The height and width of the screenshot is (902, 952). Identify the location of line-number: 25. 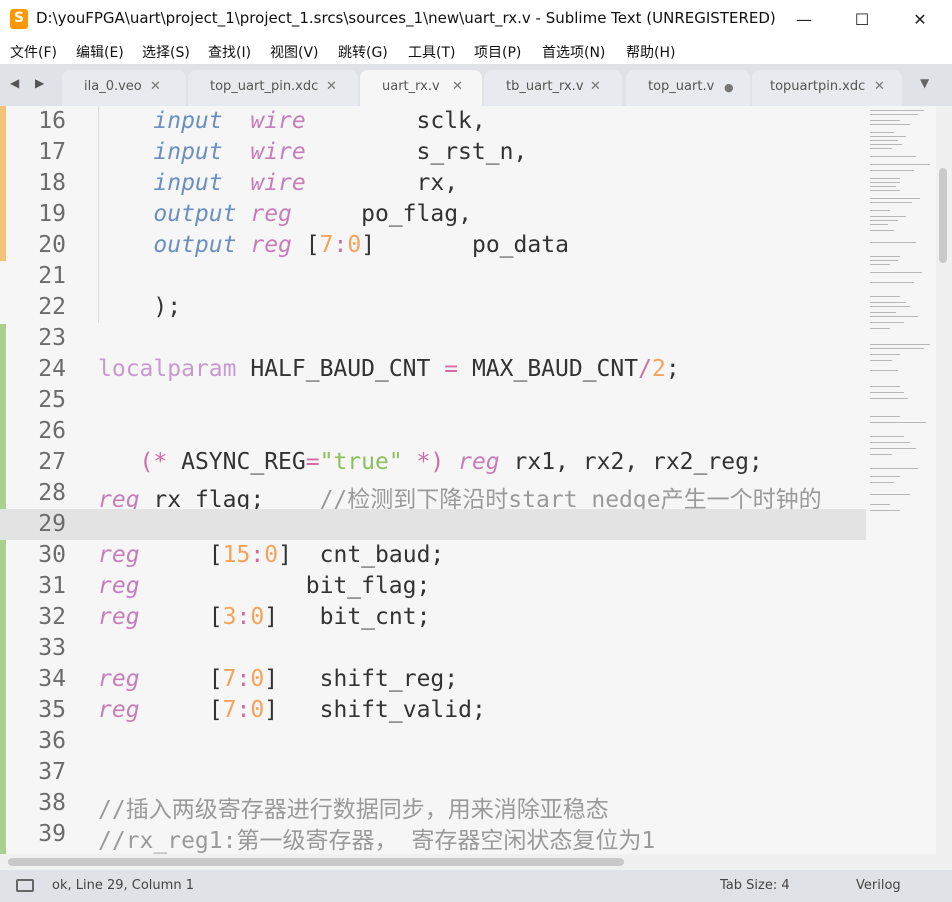
(52, 400).